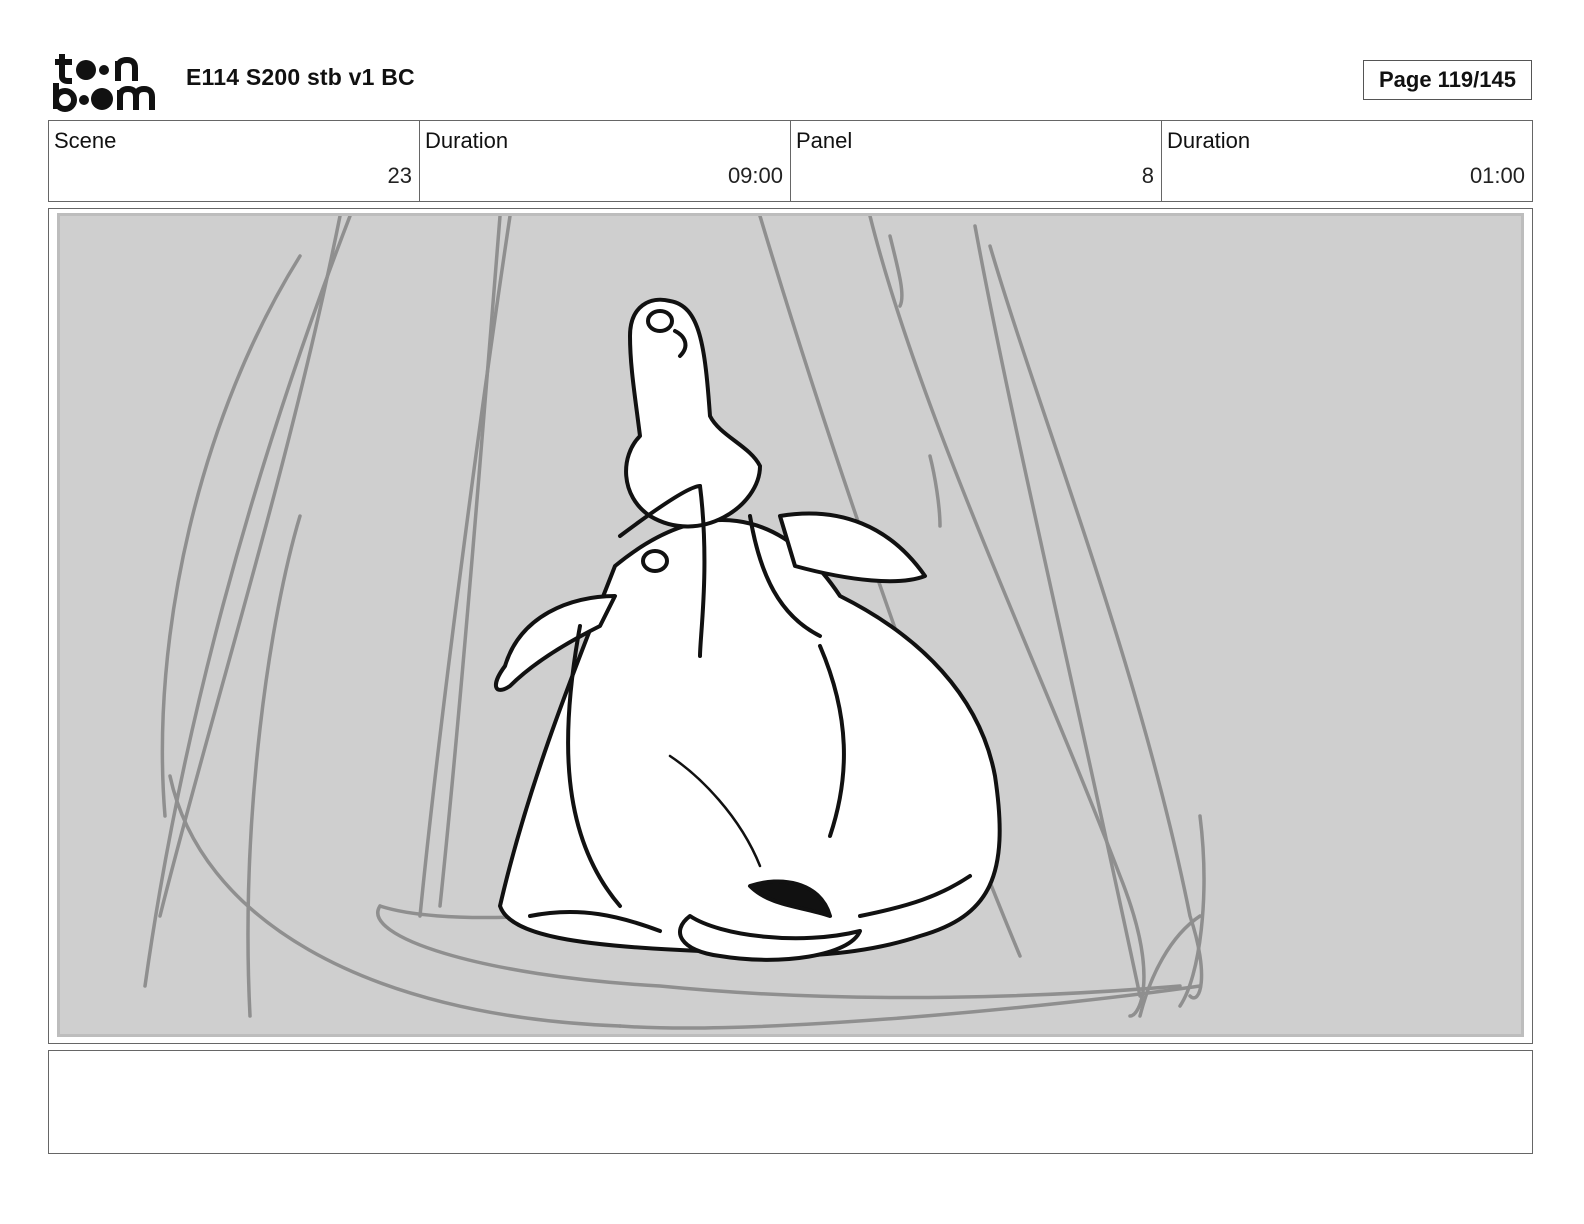 Image resolution: width=1584 pixels, height=1224 pixels. Describe the element at coordinates (1497, 175) in the screenshot. I see `panel-duration-value: 01:00` at that location.